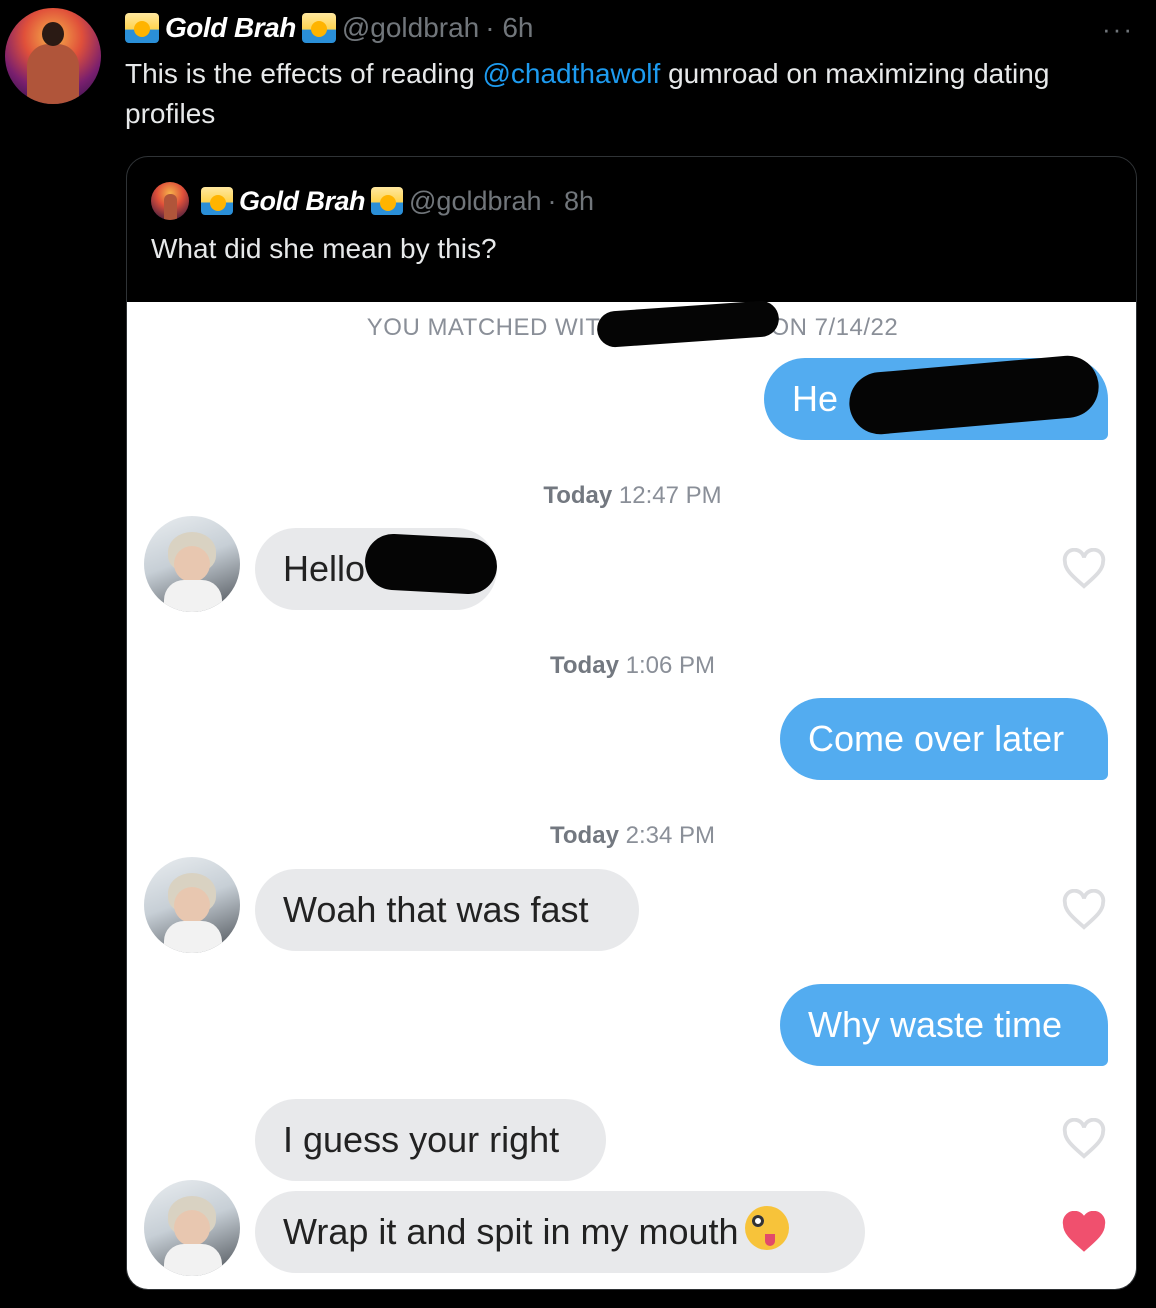  What do you see at coordinates (302, 200) in the screenshot?
I see `quoted-author-display-name: Gold Brah` at bounding box center [302, 200].